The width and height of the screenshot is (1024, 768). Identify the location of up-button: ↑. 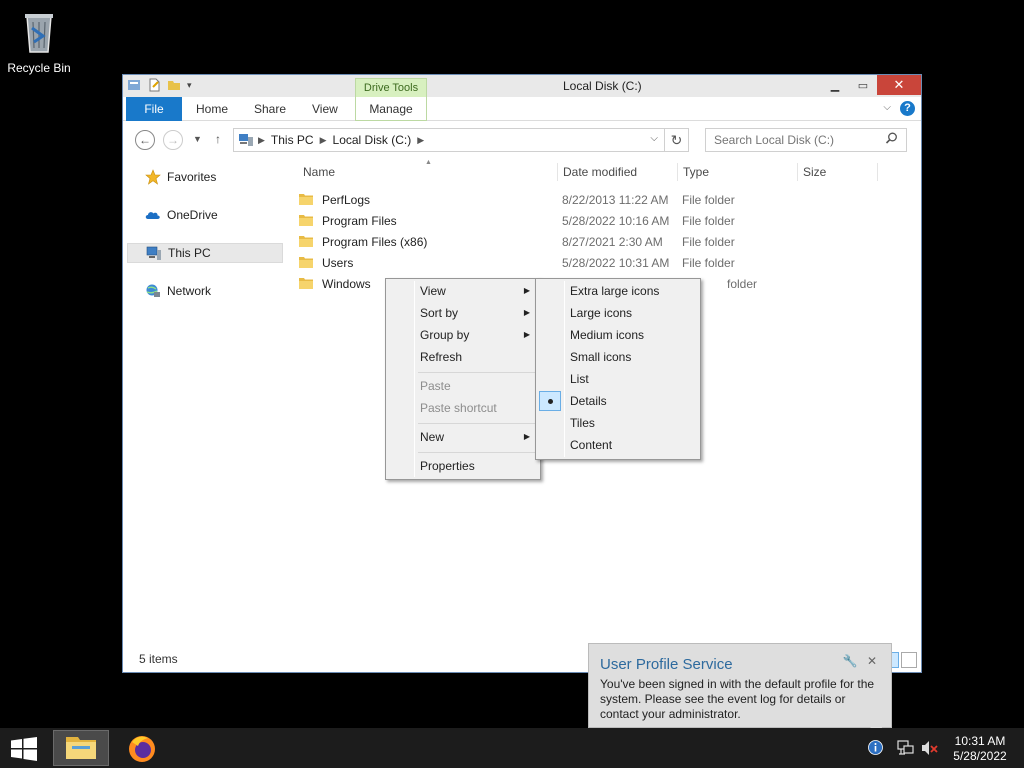
(218, 139).